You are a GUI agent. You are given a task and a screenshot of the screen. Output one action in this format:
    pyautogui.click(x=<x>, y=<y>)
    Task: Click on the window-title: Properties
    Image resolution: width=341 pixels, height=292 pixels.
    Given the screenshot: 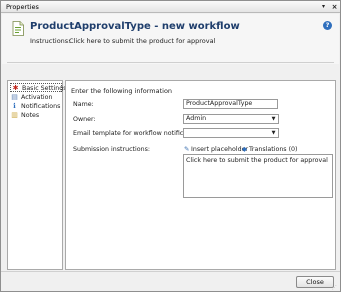 What is the action you would take?
    pyautogui.click(x=22, y=7)
    